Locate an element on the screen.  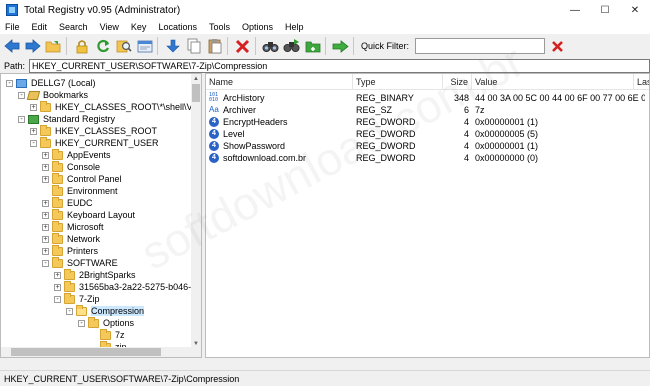
column-header-last: Las is located at coordinates (641, 82).